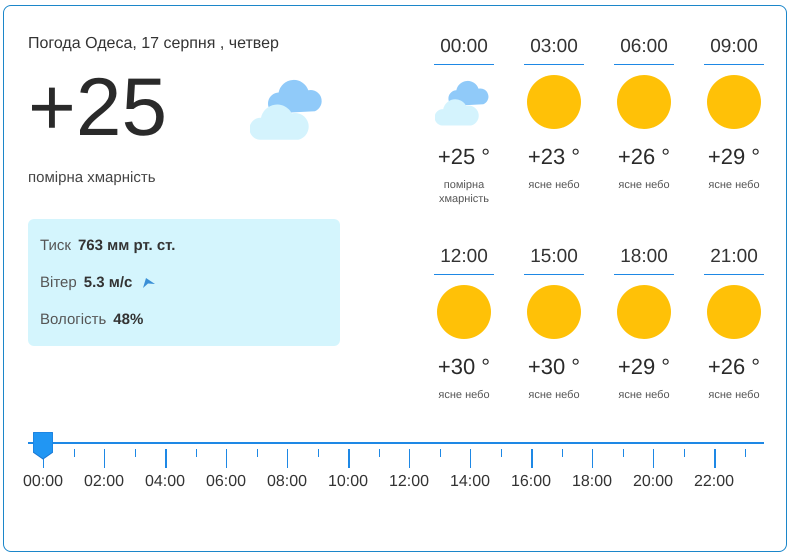 This screenshot has height=556, width=792. Describe the element at coordinates (554, 47) in the screenshot. I see `hour-label: 03:00` at that location.